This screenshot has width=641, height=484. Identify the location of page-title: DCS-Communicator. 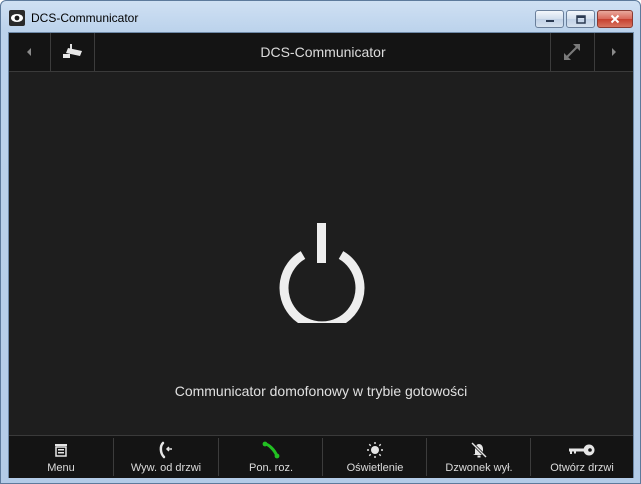
(323, 52).